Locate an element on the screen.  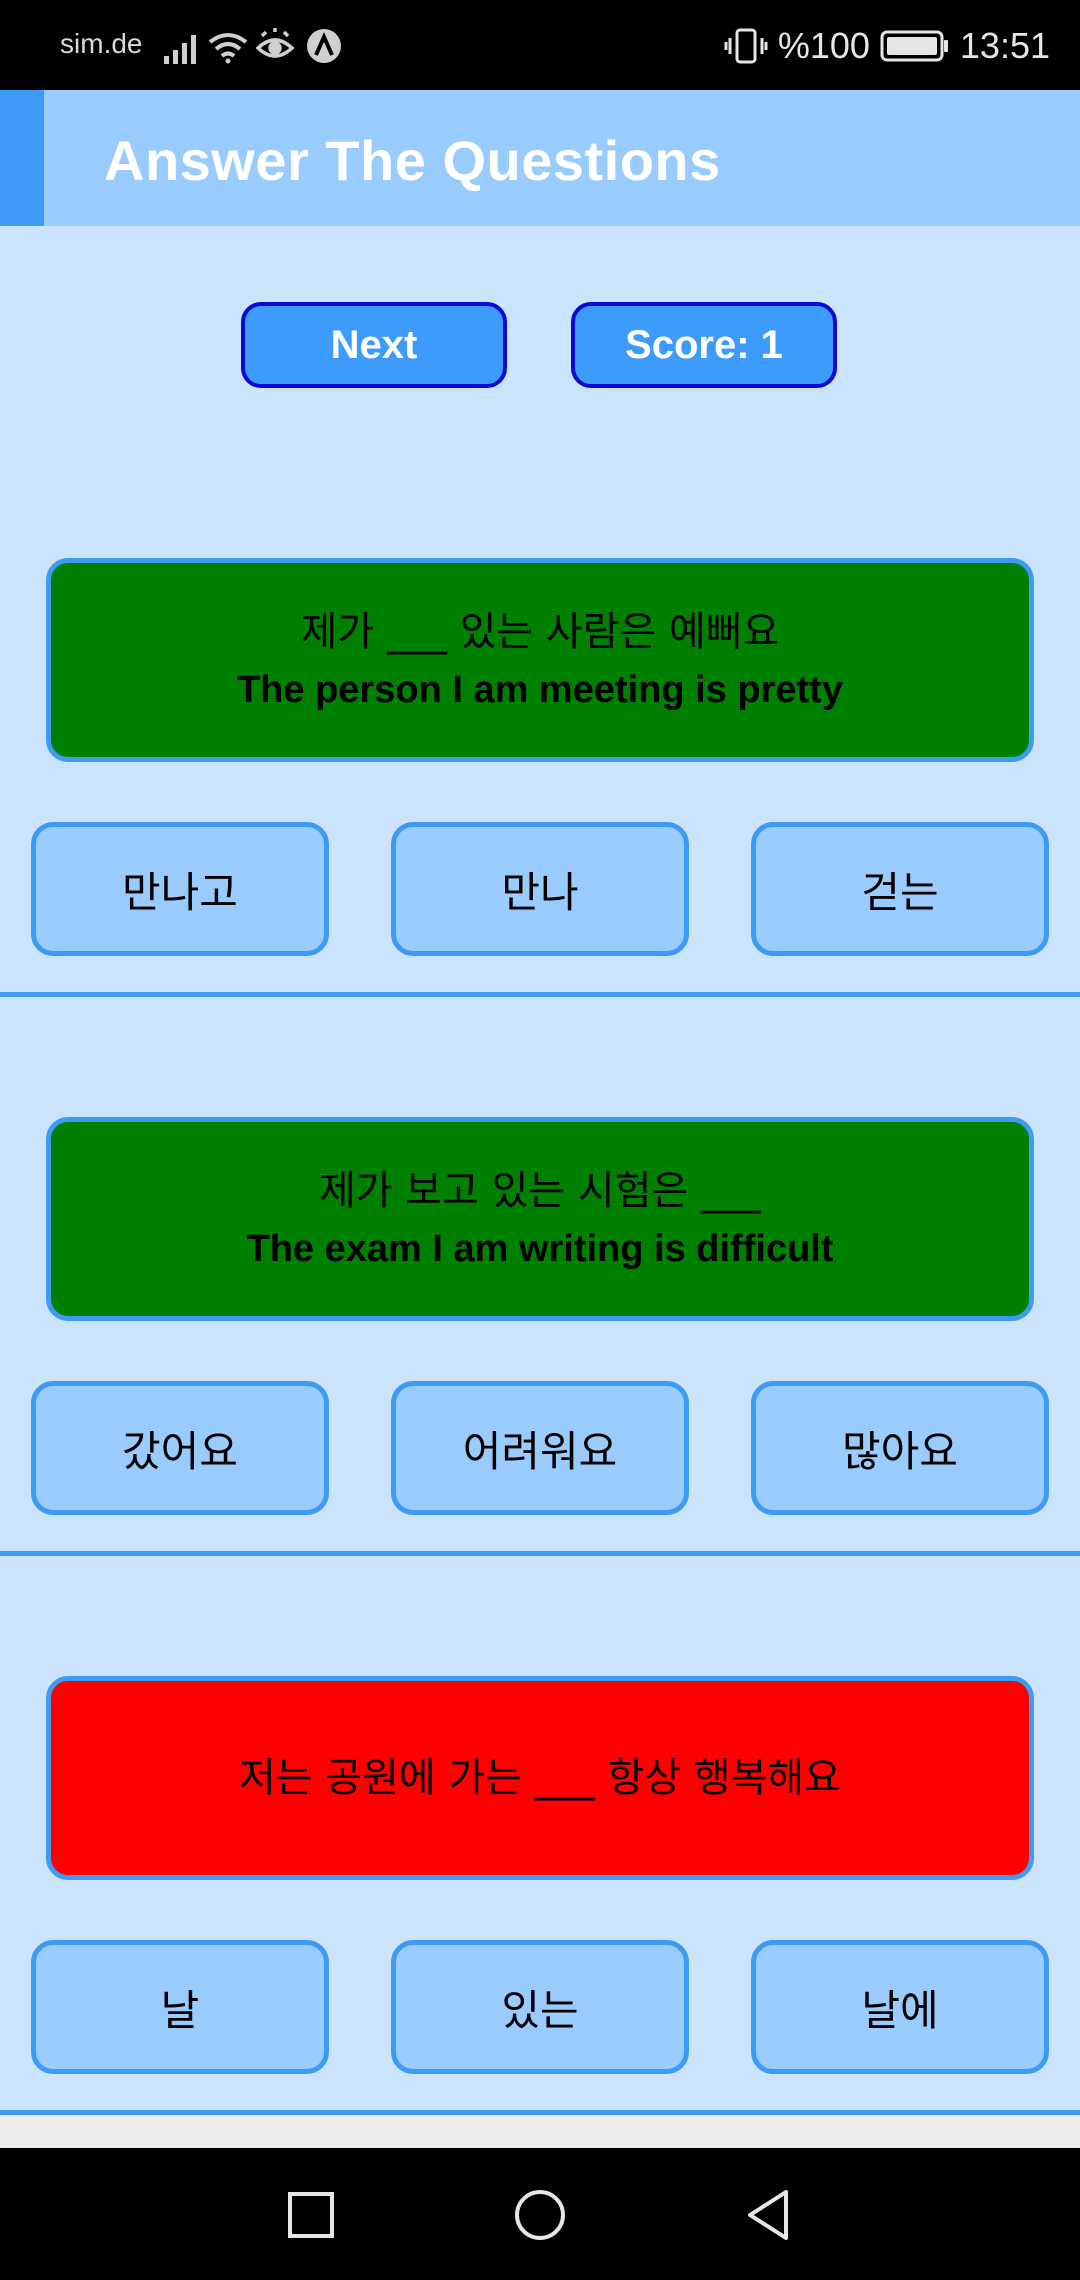
question-korean: 제가 보고 있는 시험은 ___ is located at coordinates (540, 1191).